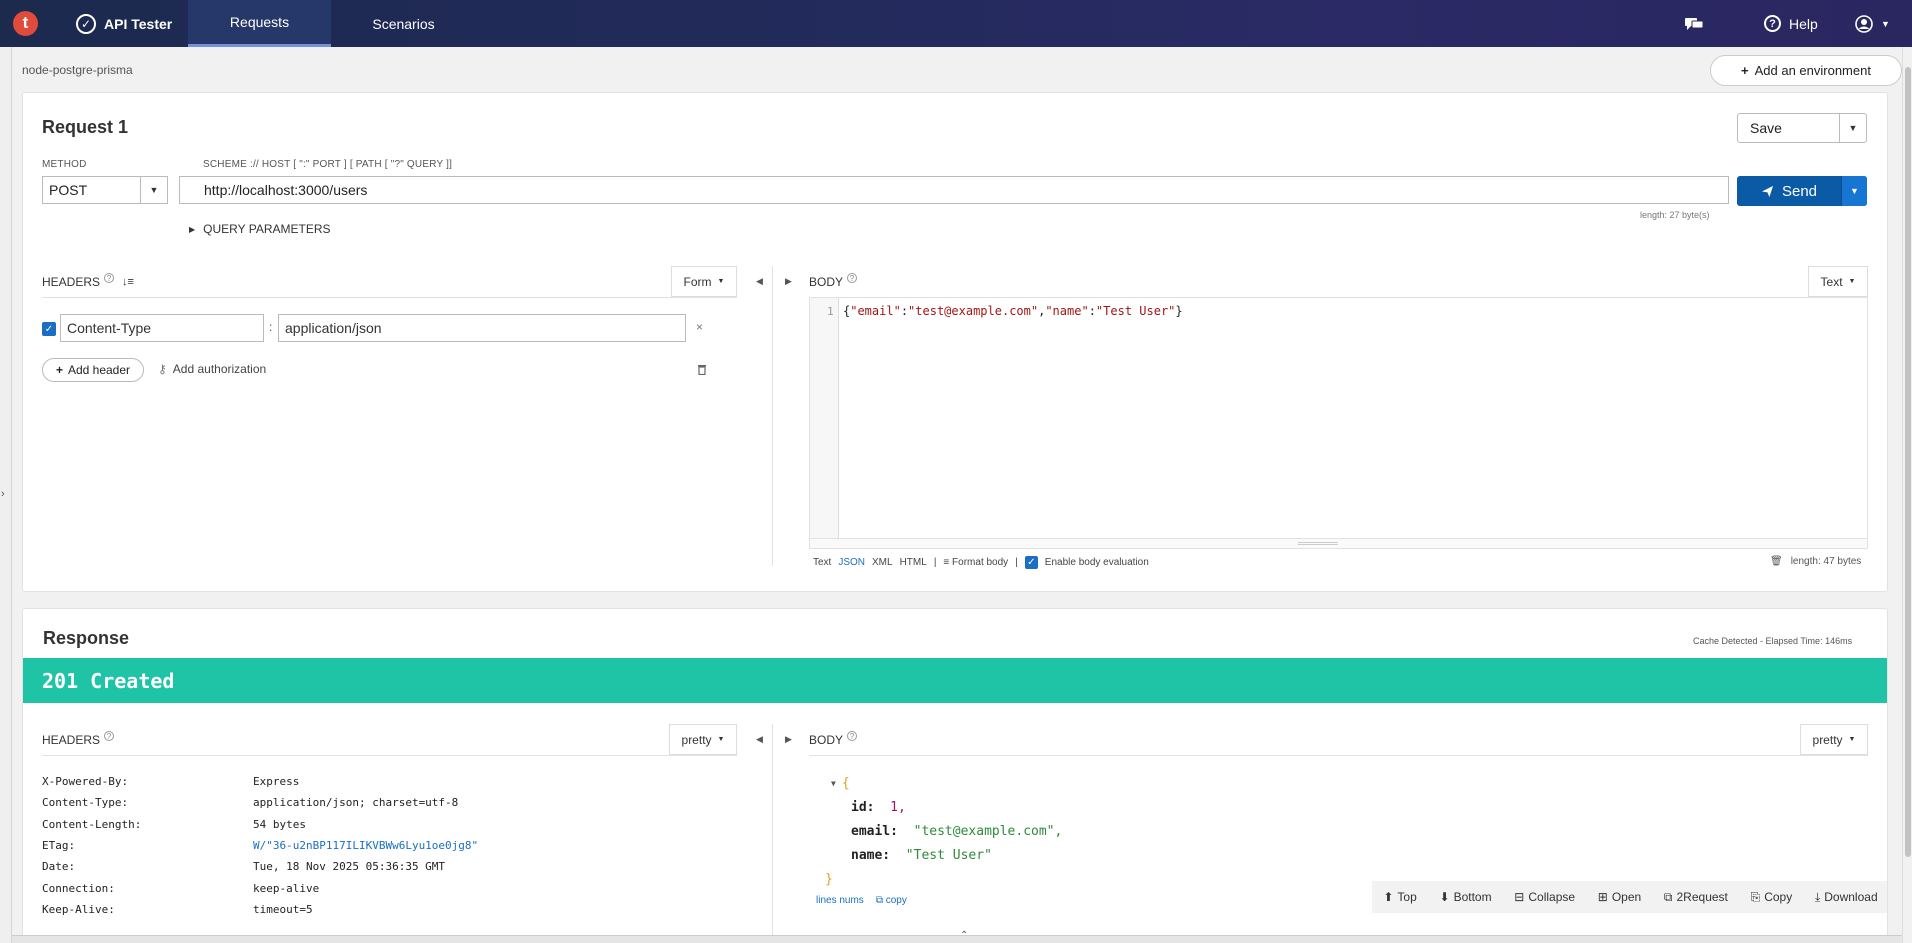 The width and height of the screenshot is (1912, 943). Describe the element at coordinates (59, 846) in the screenshot. I see `header-key: ETag:` at that location.